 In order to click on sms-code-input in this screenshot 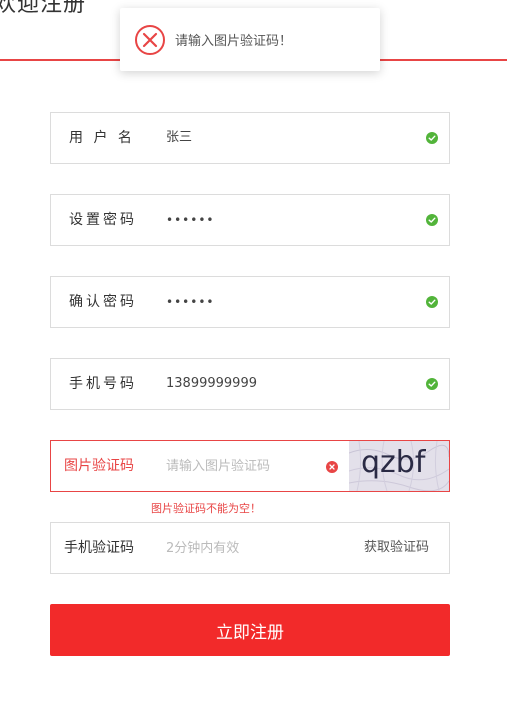, I will do `click(241, 548)`.